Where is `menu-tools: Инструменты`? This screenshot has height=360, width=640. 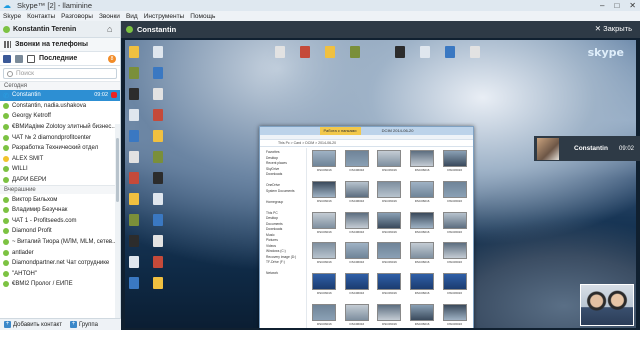 menu-tools: Инструменты is located at coordinates (164, 16).